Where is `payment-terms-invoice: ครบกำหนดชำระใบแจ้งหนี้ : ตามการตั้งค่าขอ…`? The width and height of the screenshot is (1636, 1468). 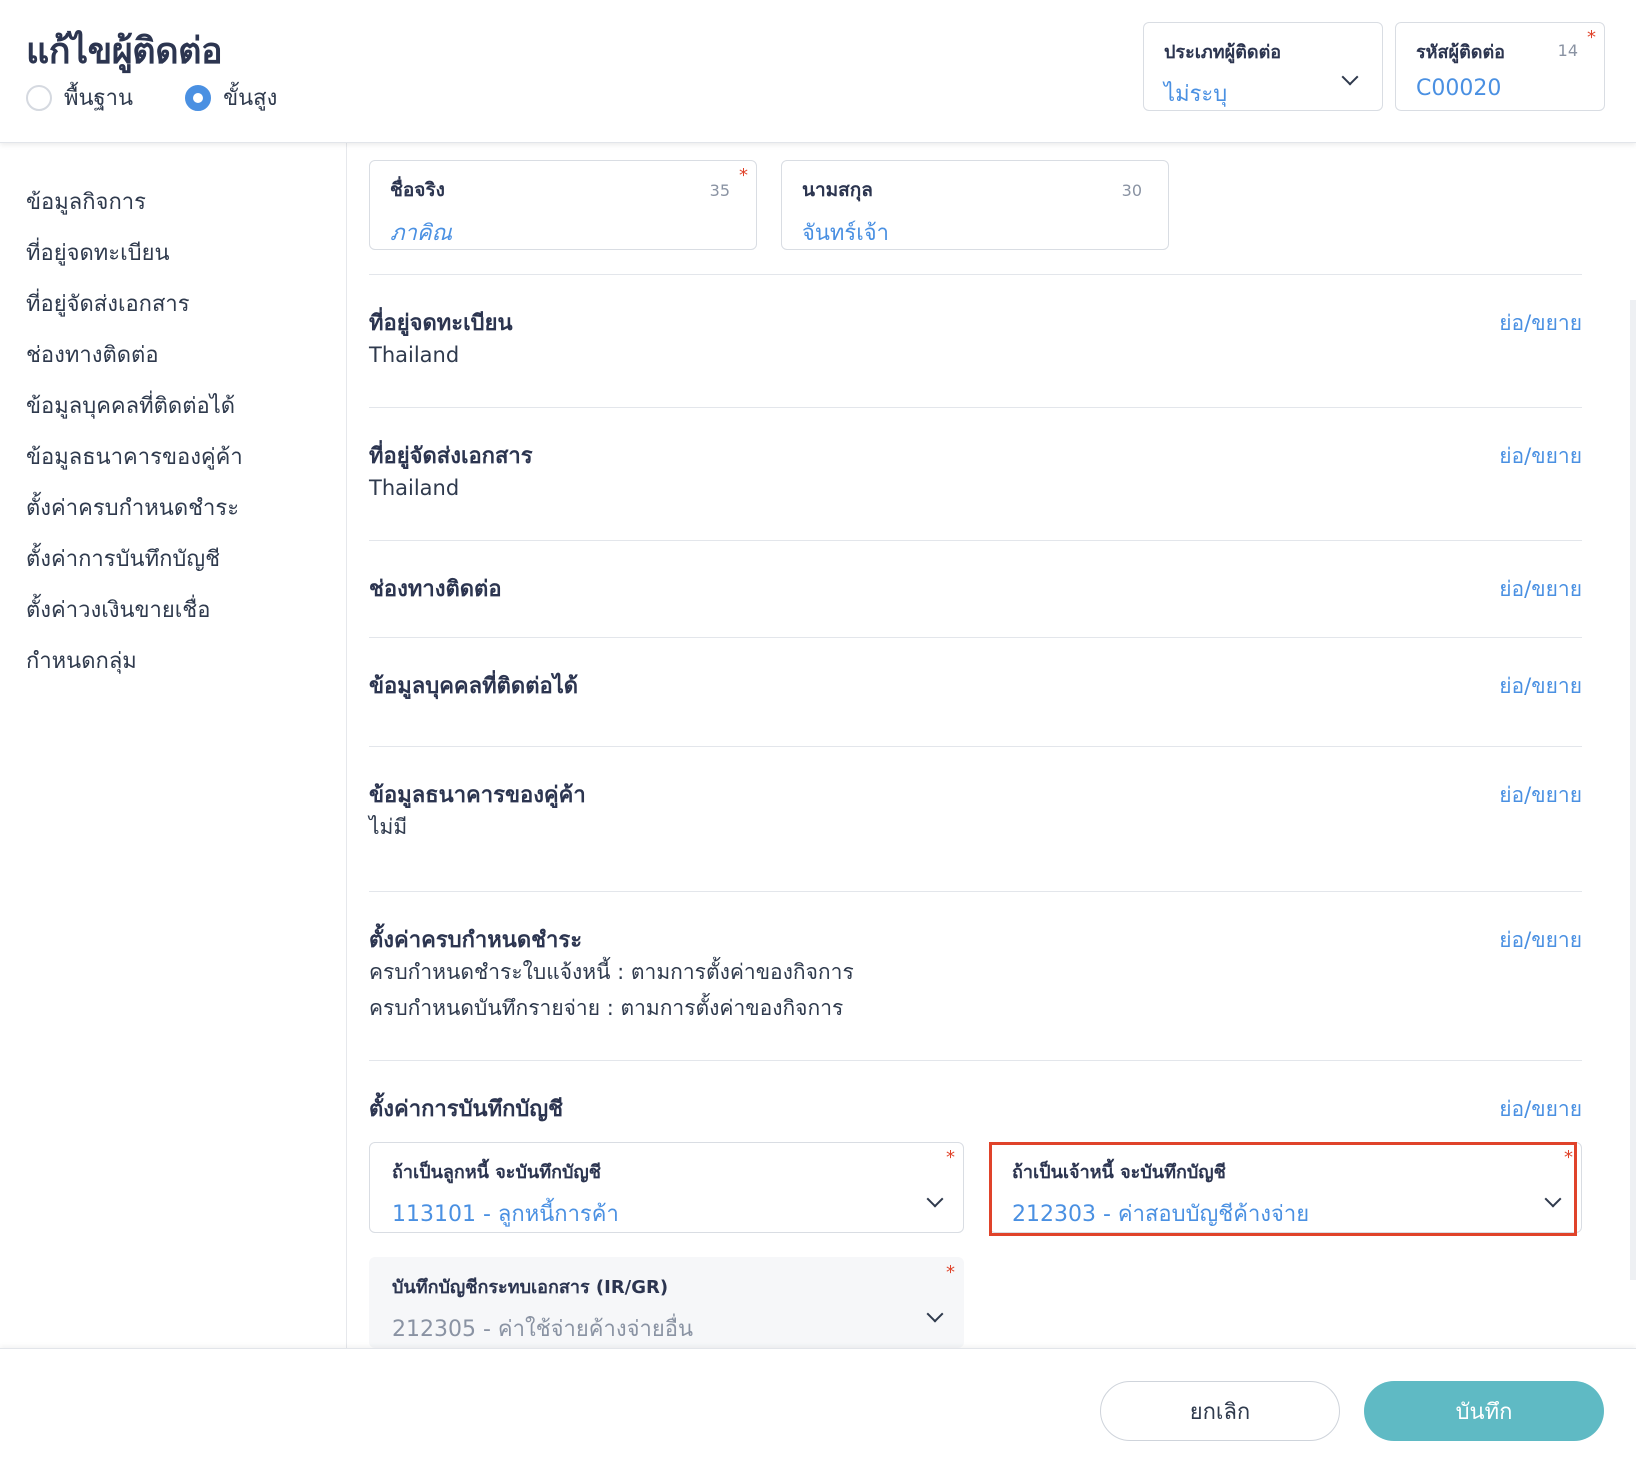
payment-terms-invoice: ครบกำหนดชำระใบแจ้งหนี้ : ตามการตั้งค่าขอ… is located at coordinates (611, 972).